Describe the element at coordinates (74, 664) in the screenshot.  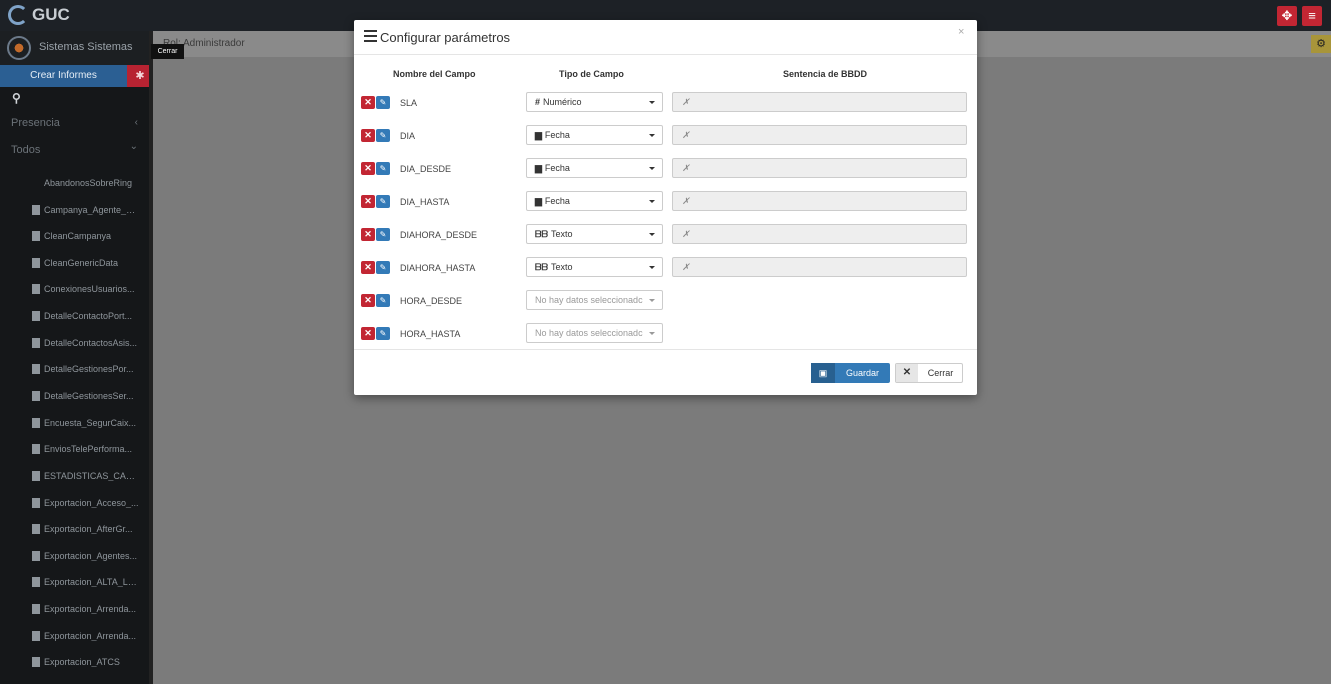
I see `list-item: Exportacion_ATCS` at that location.